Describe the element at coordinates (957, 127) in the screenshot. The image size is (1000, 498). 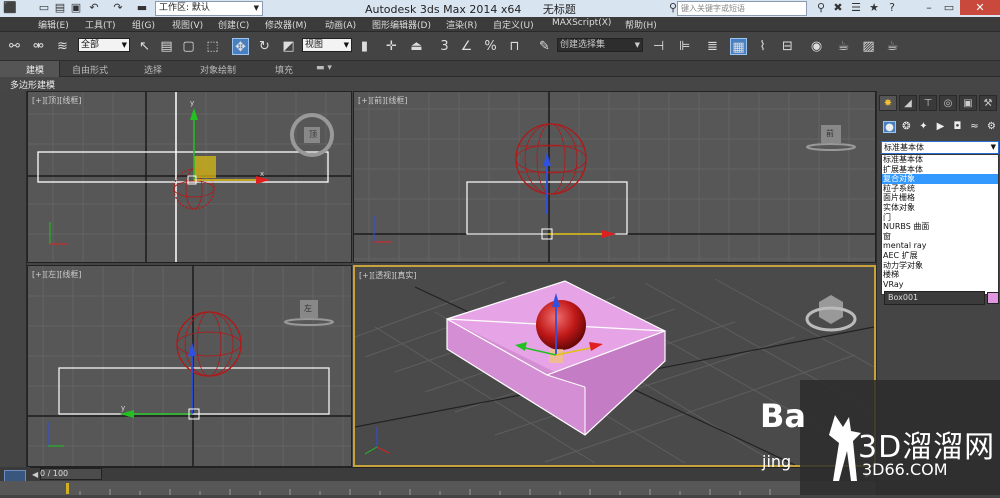
I see `helpers-icon: ◘` at that location.